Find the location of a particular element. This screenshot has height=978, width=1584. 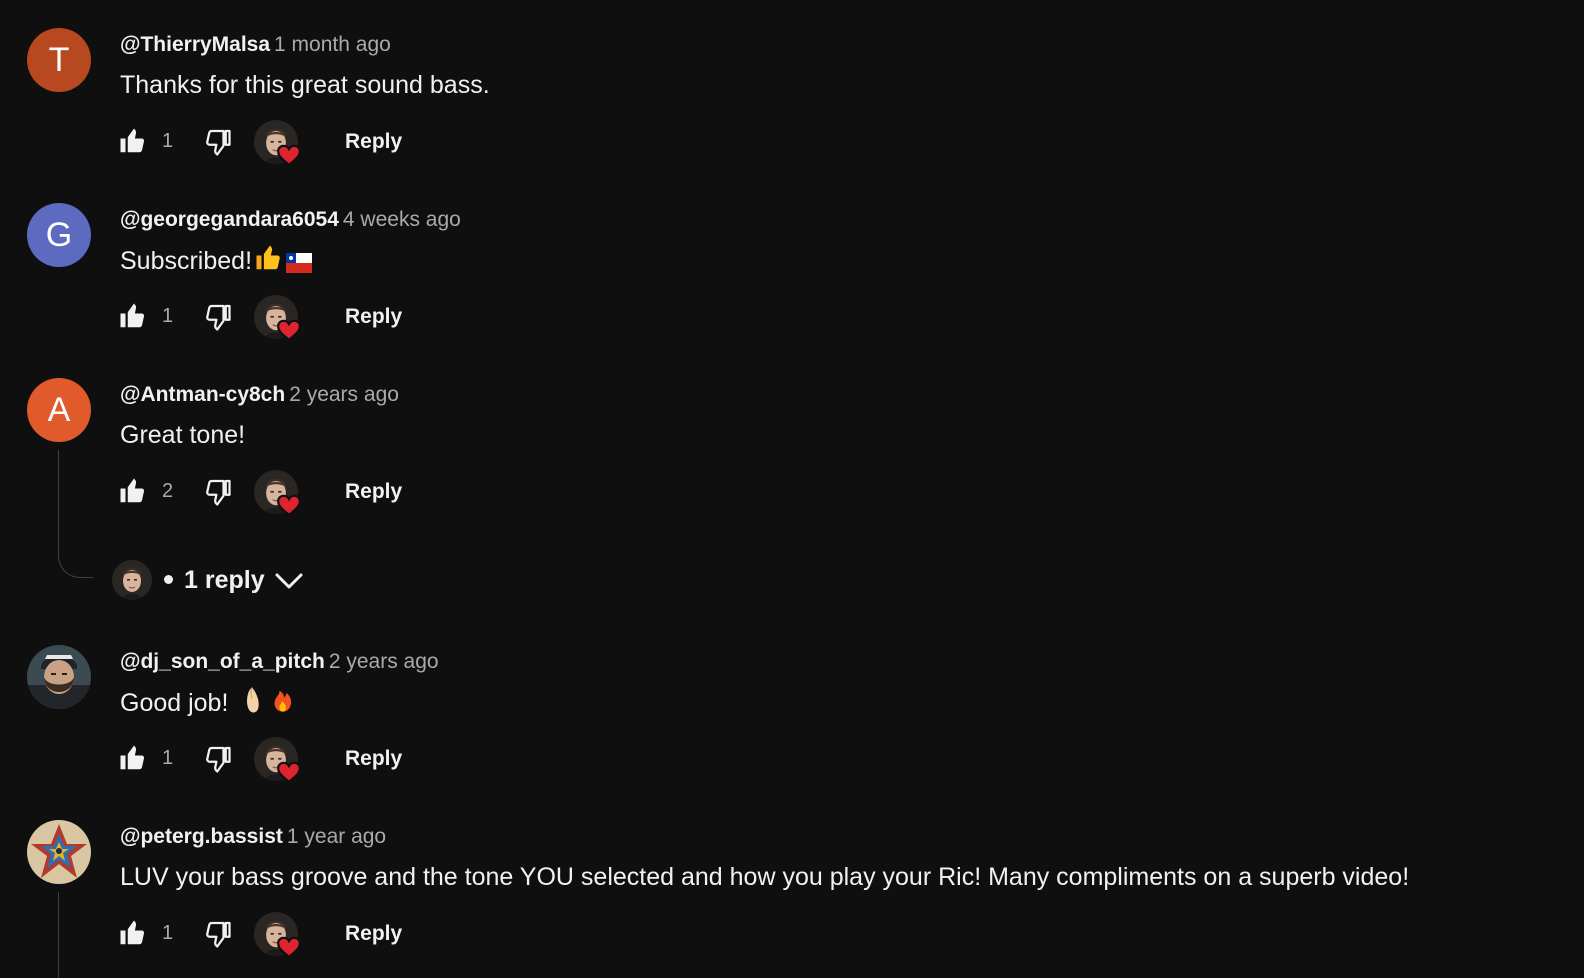

comment-timestamp-link: 1 year ago is located at coordinates (336, 836).